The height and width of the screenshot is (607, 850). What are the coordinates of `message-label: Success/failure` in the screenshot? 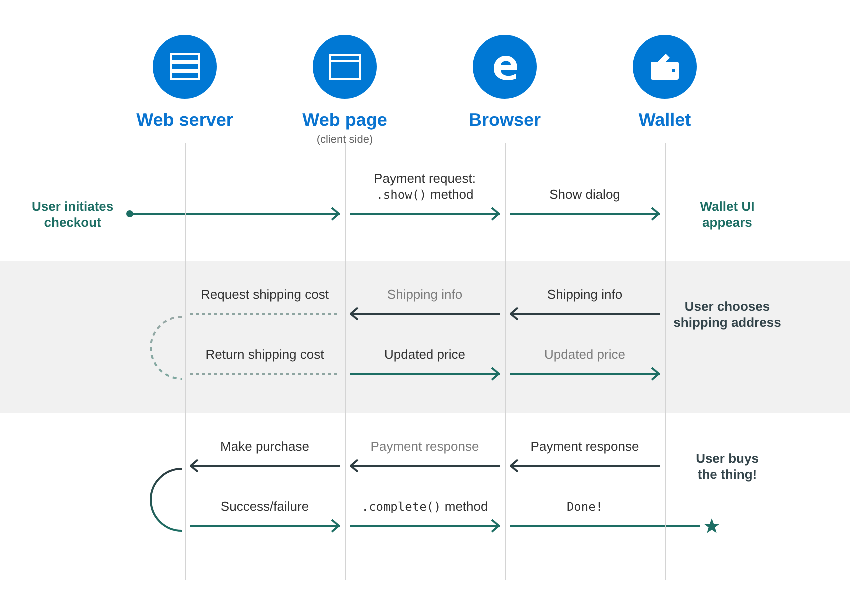 It's located at (265, 507).